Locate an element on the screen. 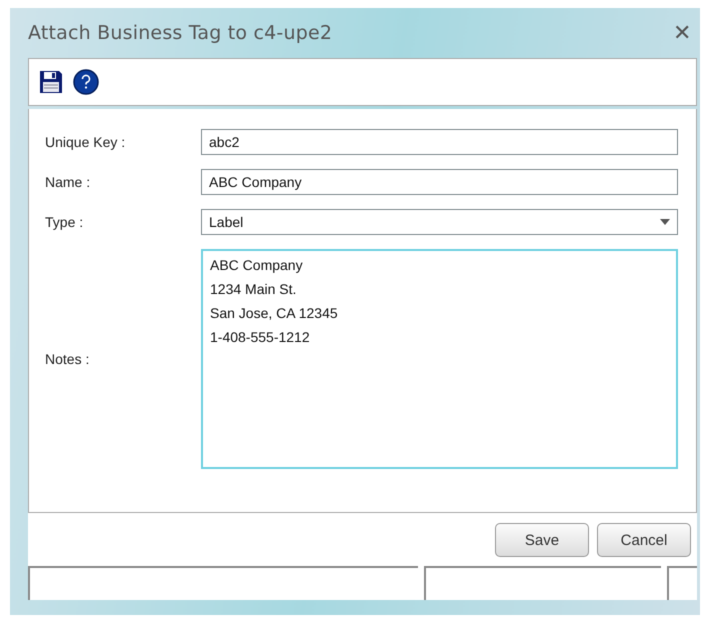 This screenshot has width=710, height=619. field-label: Name : is located at coordinates (68, 182).